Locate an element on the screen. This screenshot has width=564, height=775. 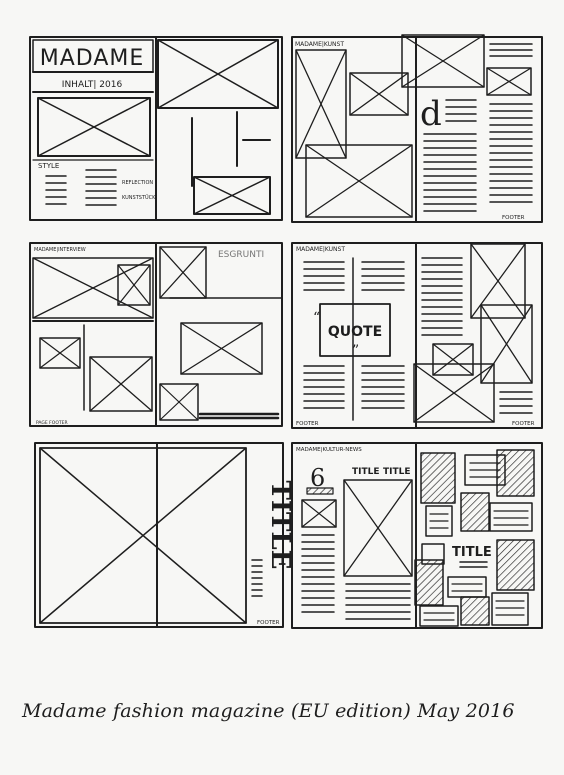
spread-3-right-page is located at coordinates (221, 333).